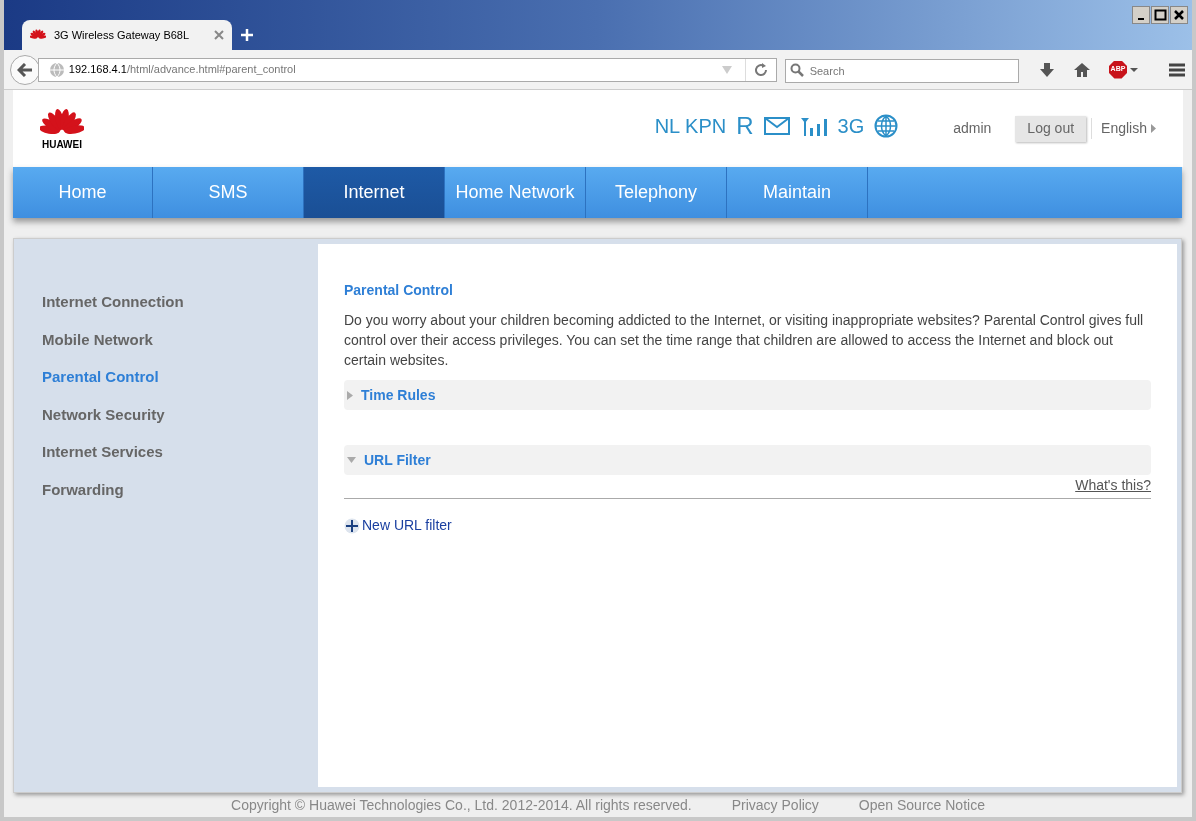 The image size is (1196, 821). I want to click on back-button, so click(25, 69).